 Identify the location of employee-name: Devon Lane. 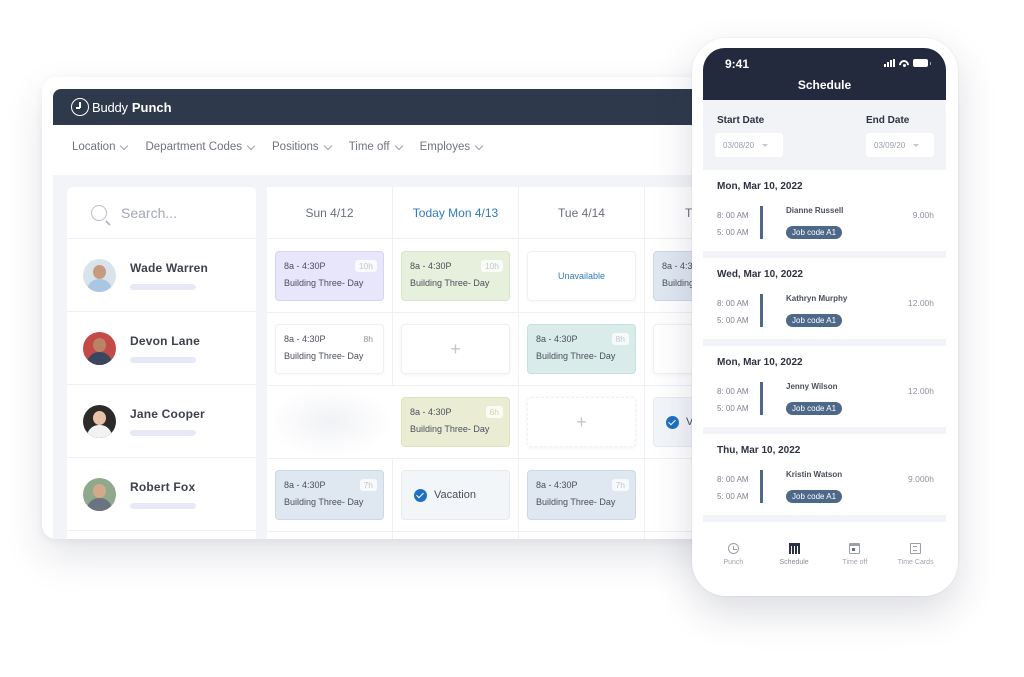
(165, 340).